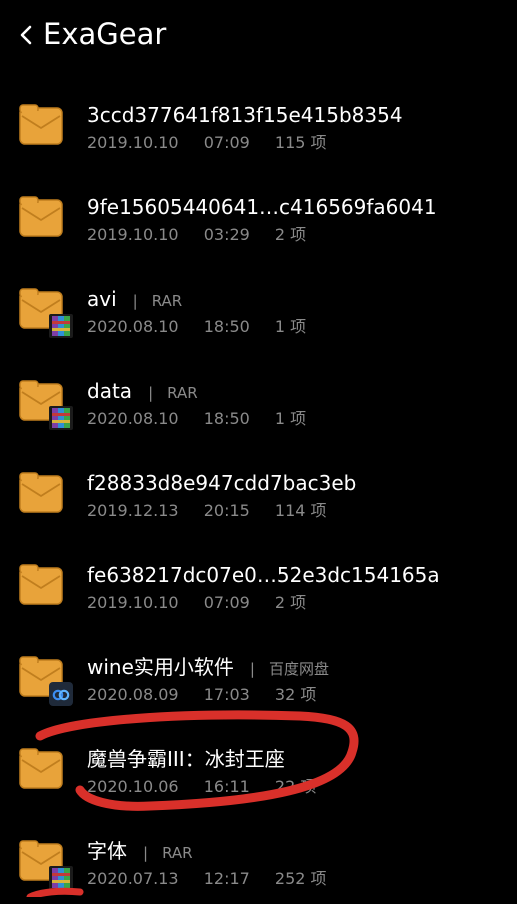 The height and width of the screenshot is (904, 517). I want to click on folder-name: 魔兽争霸III：冰封王座, so click(186, 759).